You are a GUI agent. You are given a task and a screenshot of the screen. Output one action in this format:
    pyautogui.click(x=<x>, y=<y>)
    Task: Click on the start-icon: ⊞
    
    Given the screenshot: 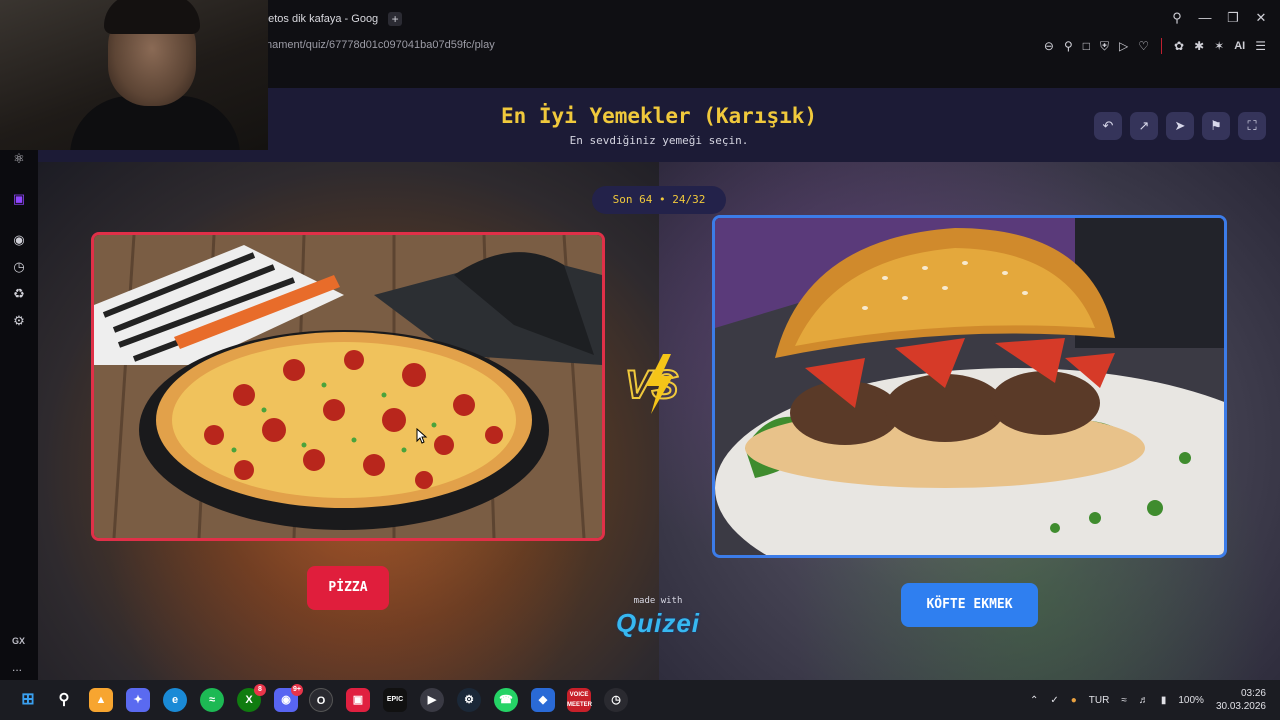 What is the action you would take?
    pyautogui.click(x=28, y=700)
    